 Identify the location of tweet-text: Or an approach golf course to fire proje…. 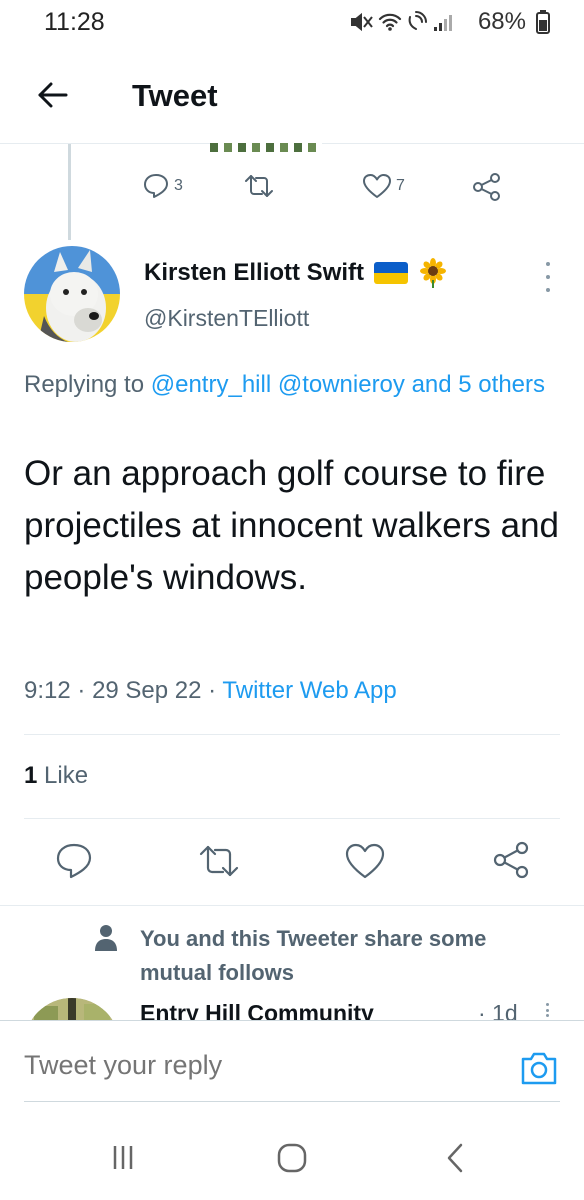
(292, 525).